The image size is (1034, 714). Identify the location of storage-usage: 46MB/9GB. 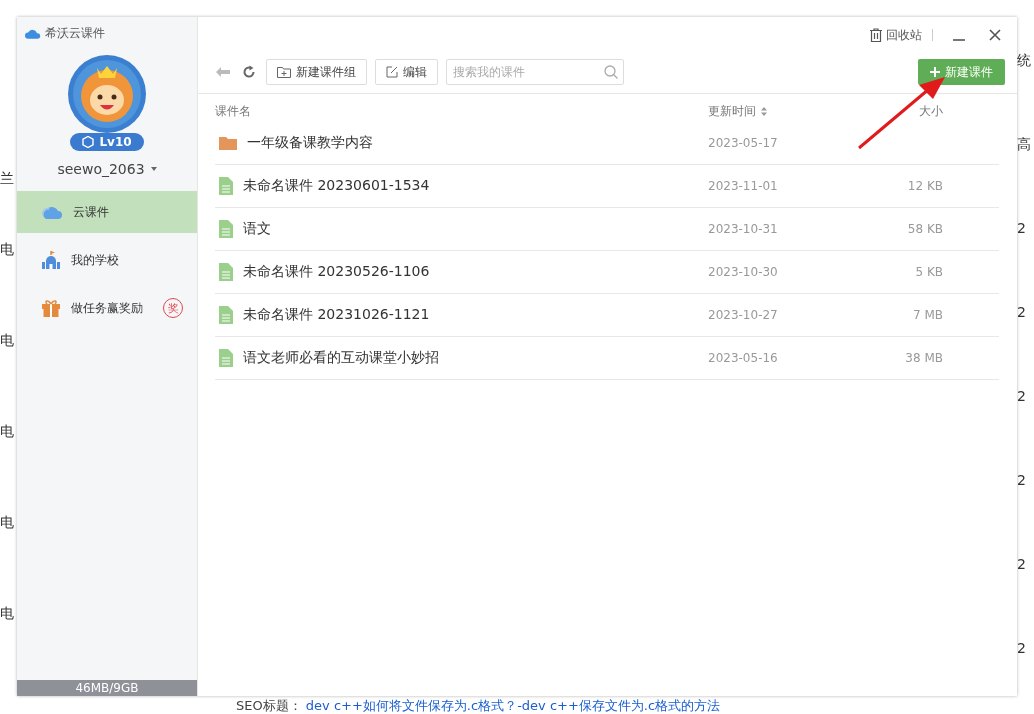
(107, 688).